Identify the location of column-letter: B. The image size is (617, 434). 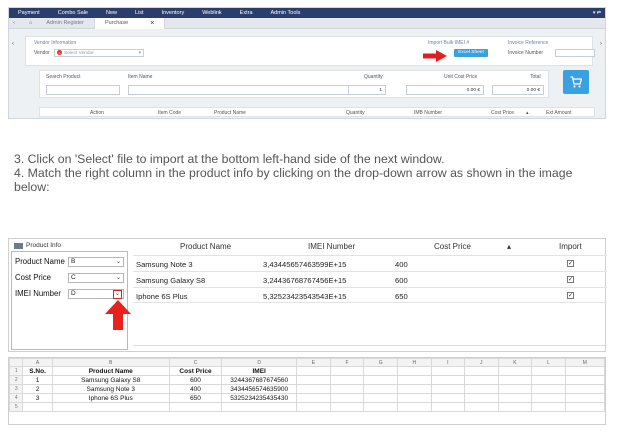
(110, 362).